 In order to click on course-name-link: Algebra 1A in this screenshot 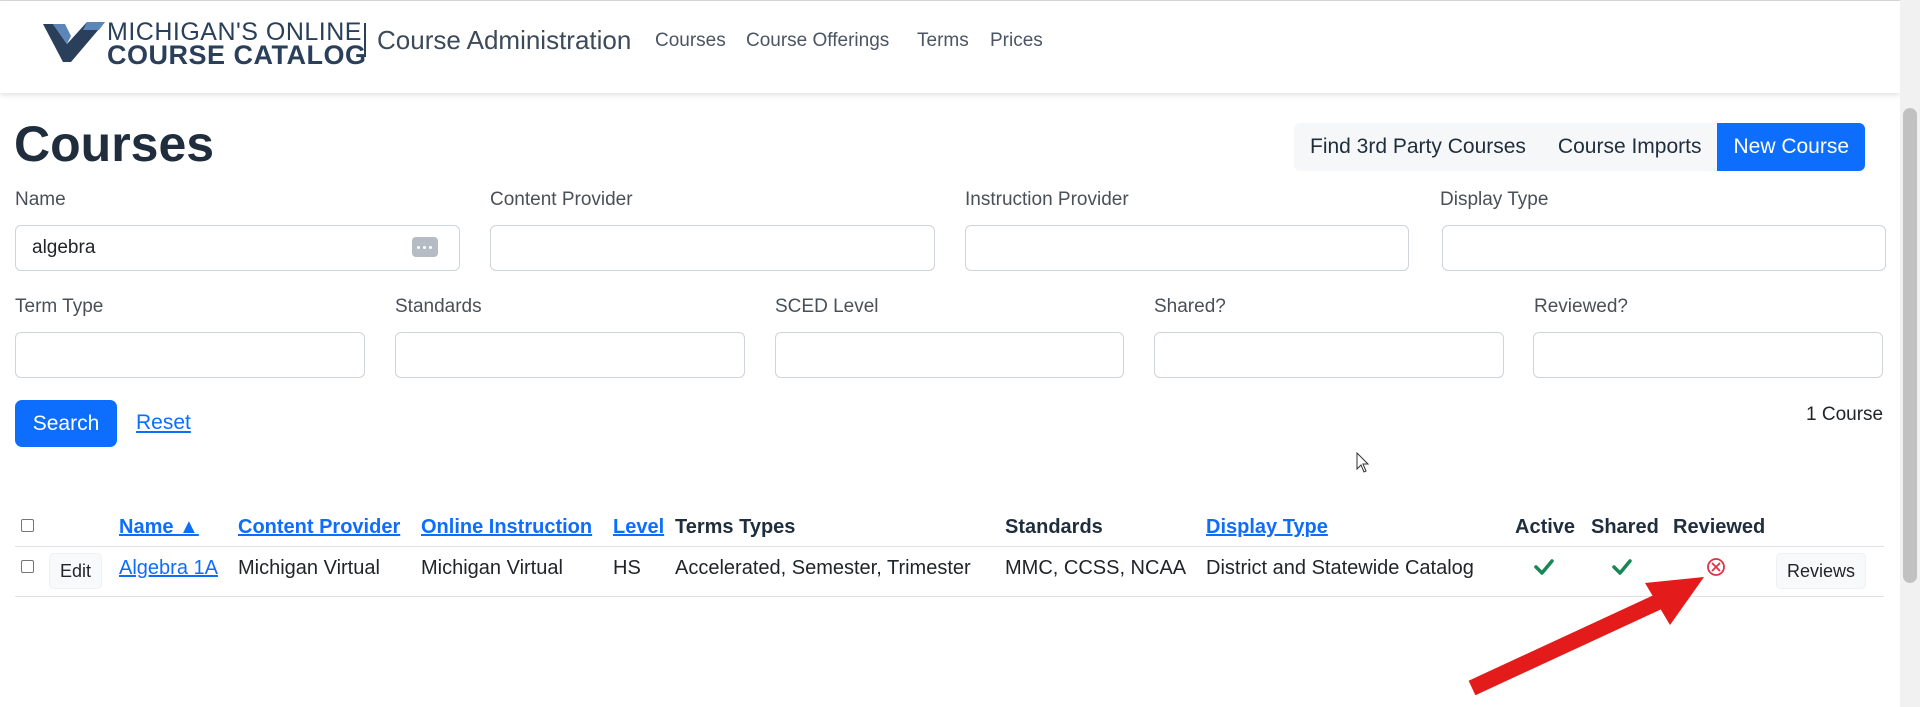, I will do `click(168, 568)`.